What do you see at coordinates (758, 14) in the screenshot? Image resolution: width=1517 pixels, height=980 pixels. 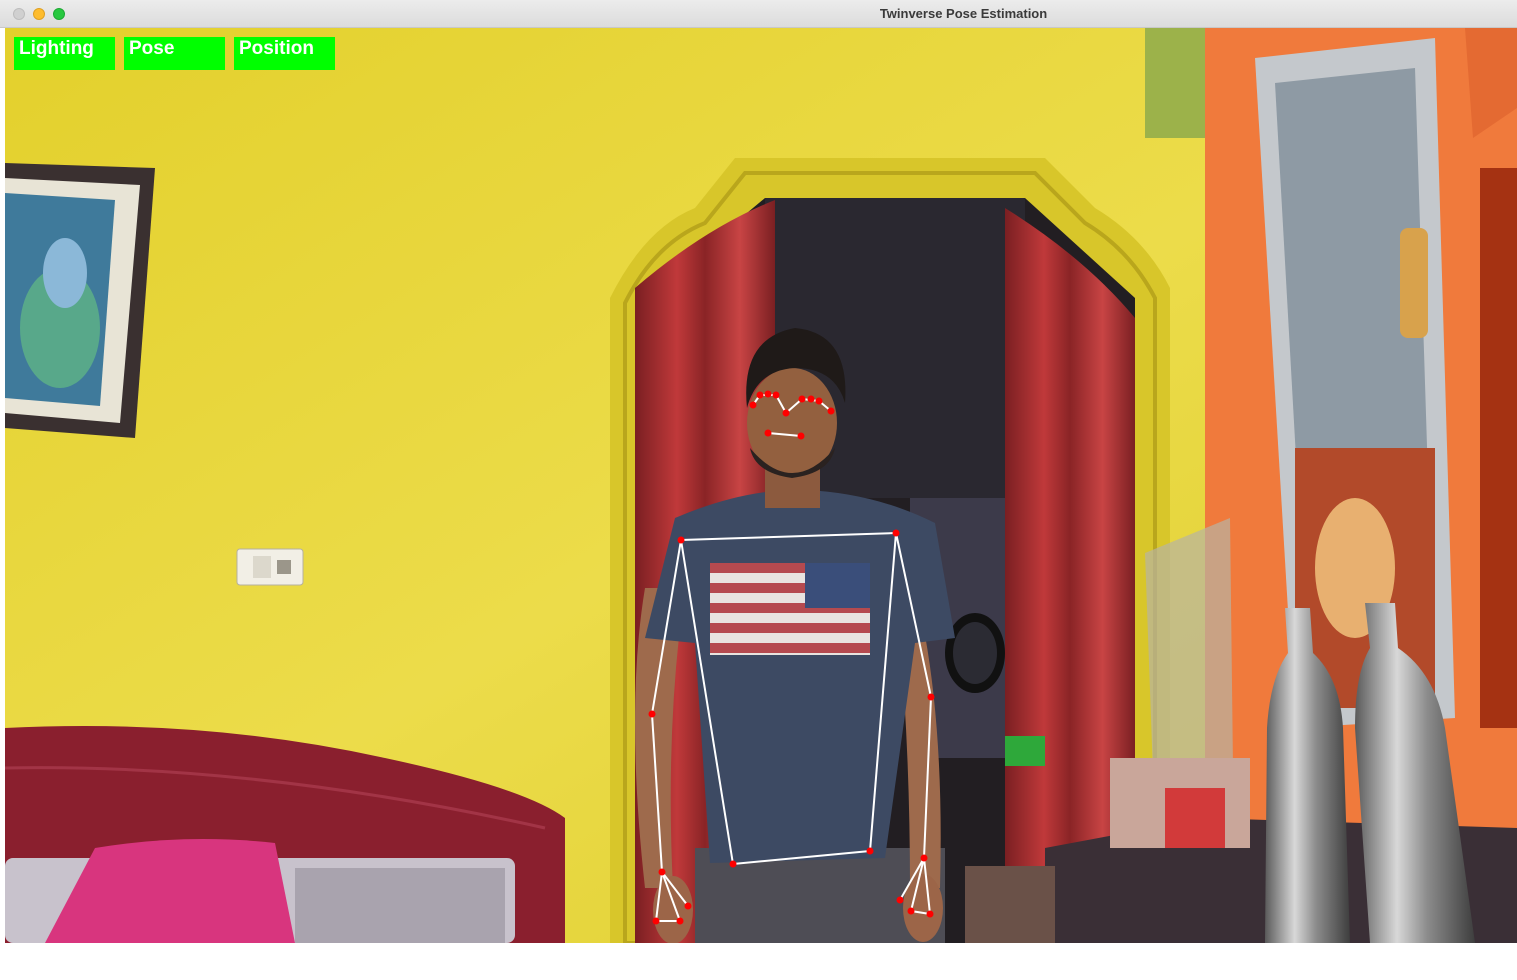 I see `window-titlebar: Twinverse Pose Estimation` at bounding box center [758, 14].